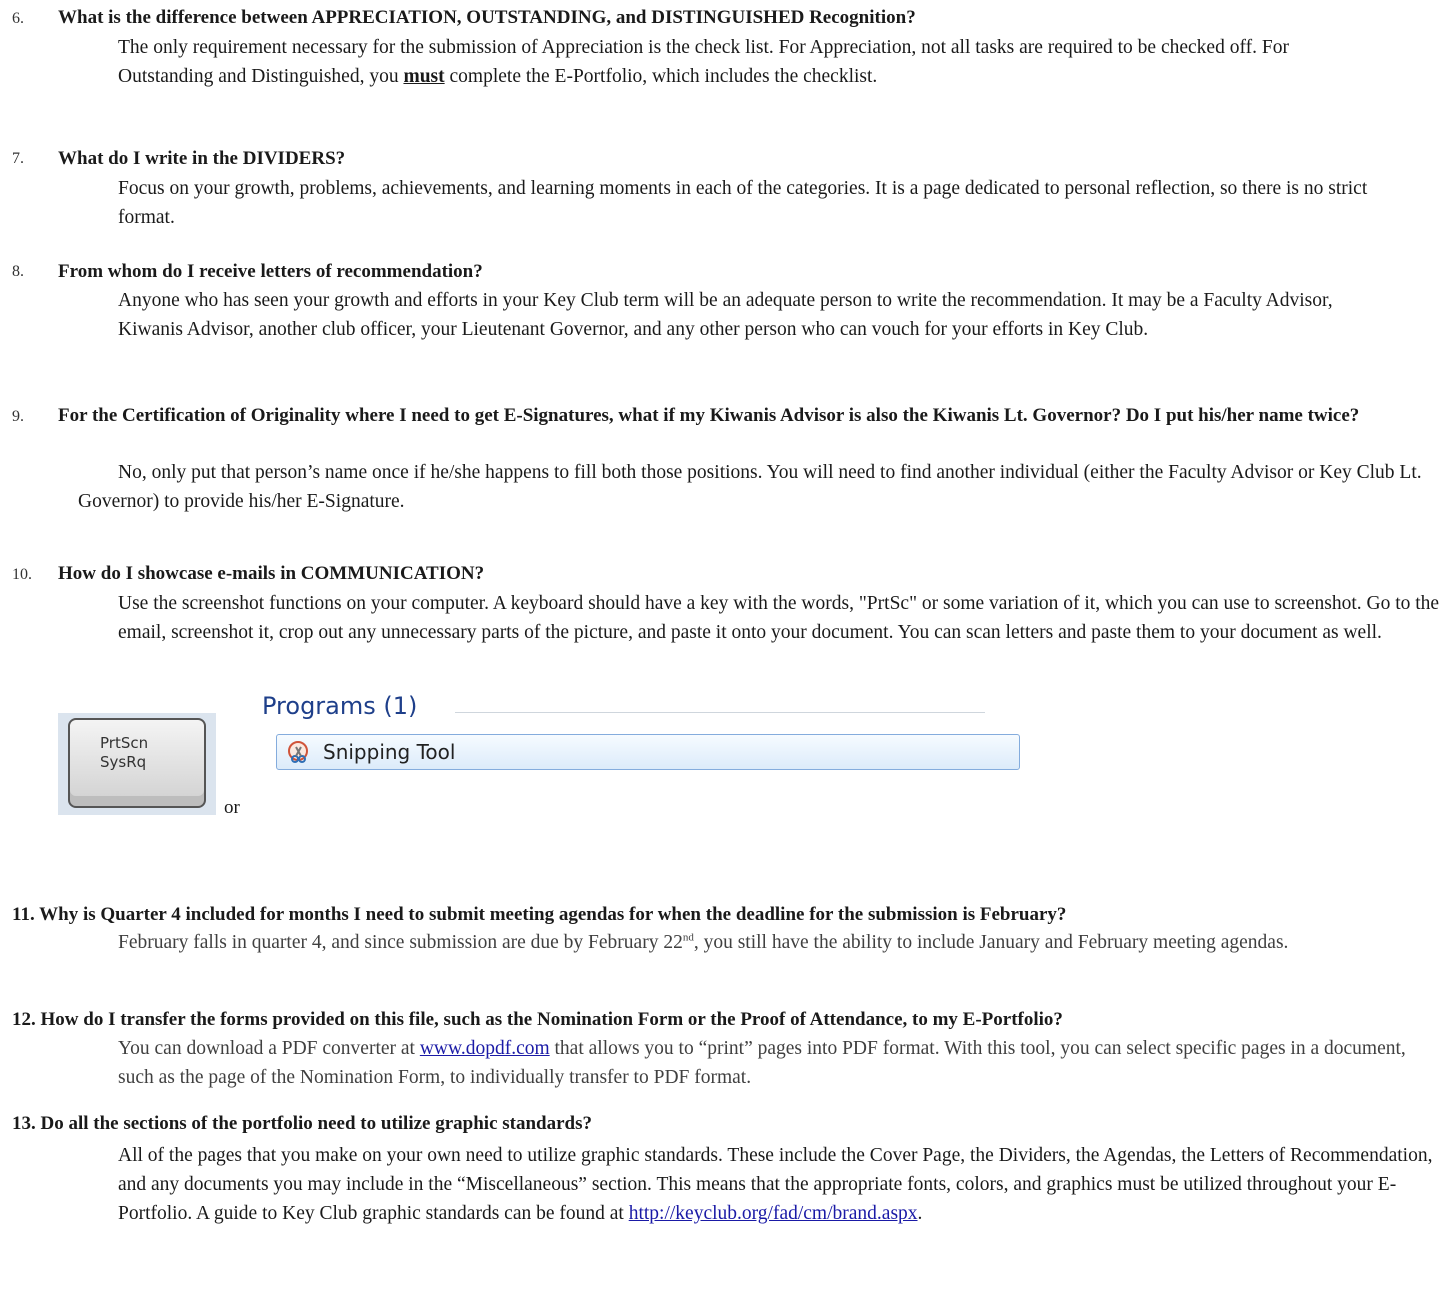 The image size is (1452, 1294). I want to click on snipping-tool-entry: Snipping Tool, so click(648, 752).